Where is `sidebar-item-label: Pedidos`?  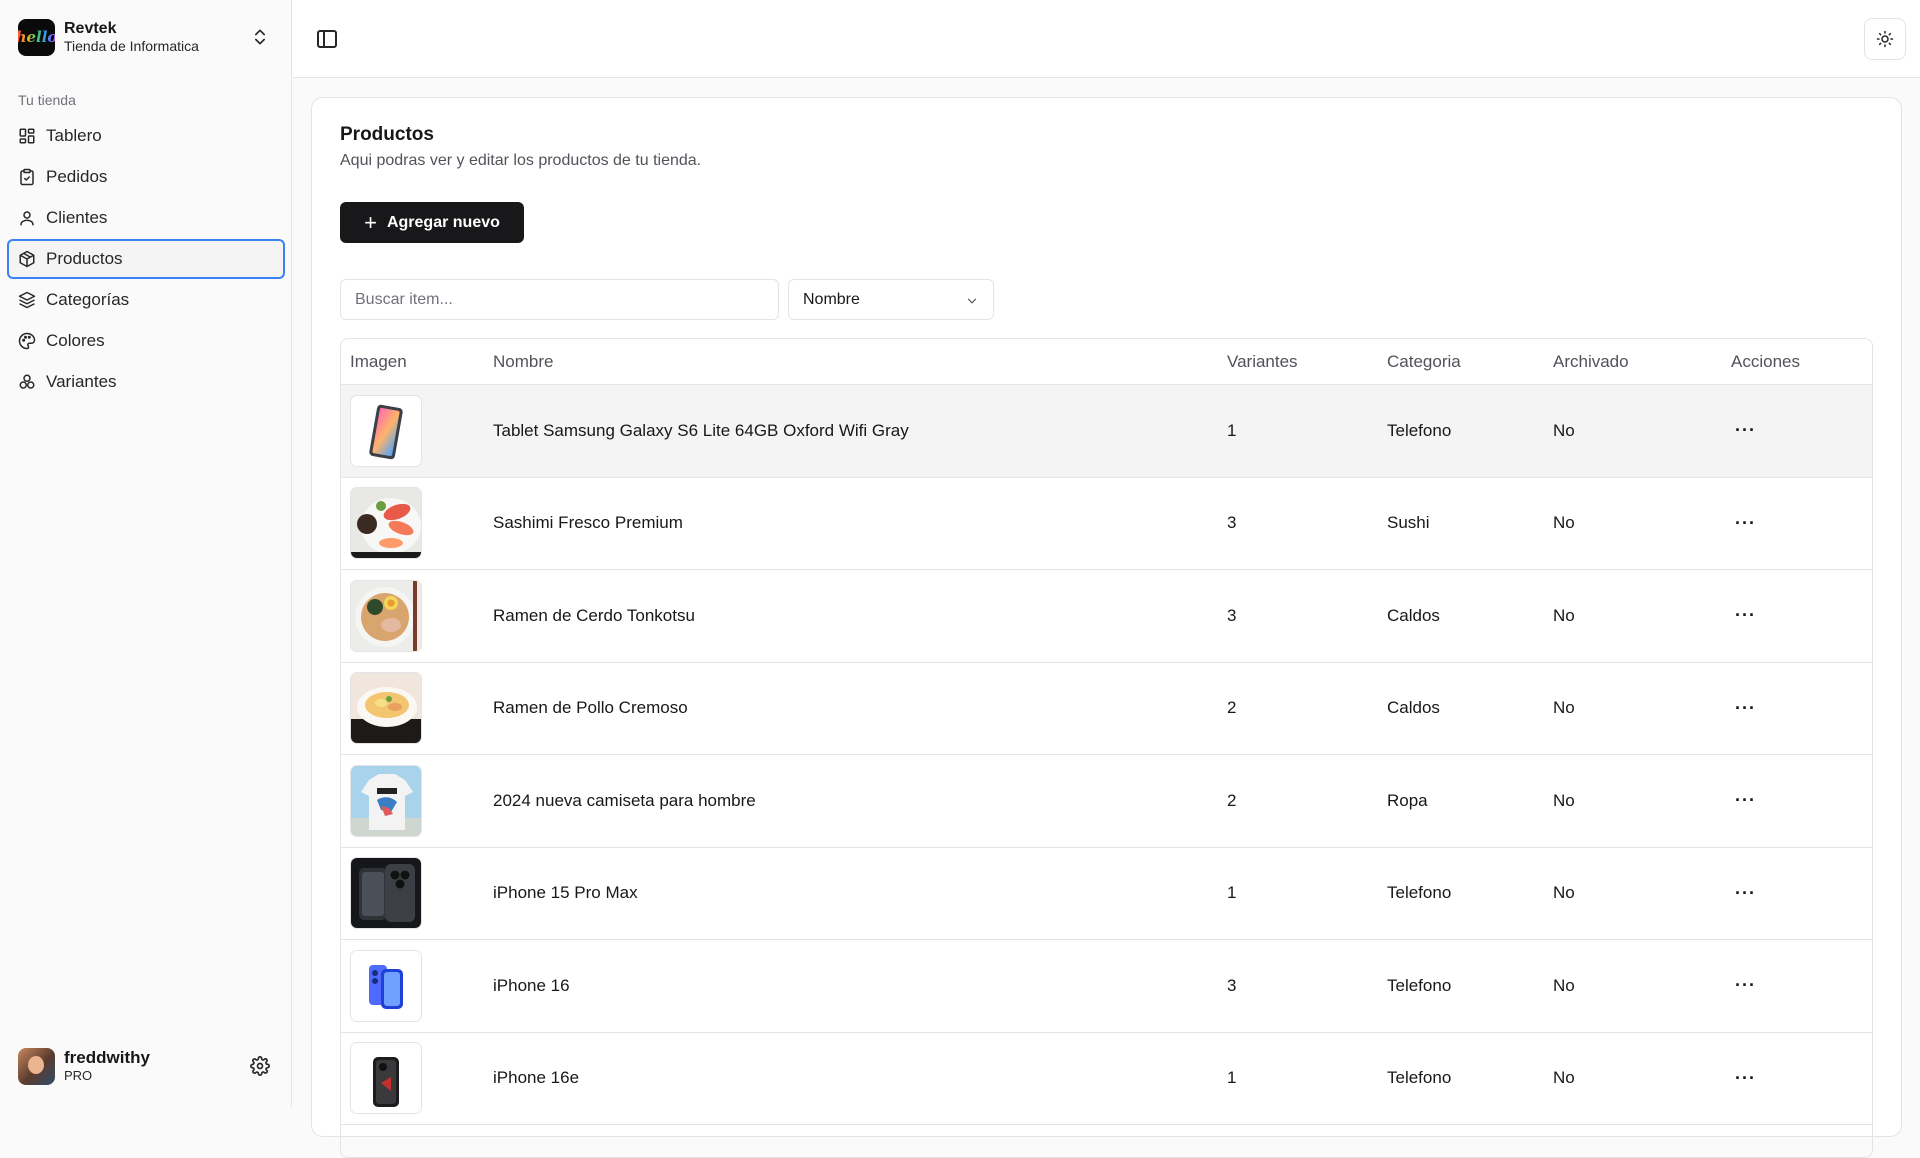 sidebar-item-label: Pedidos is located at coordinates (77, 176).